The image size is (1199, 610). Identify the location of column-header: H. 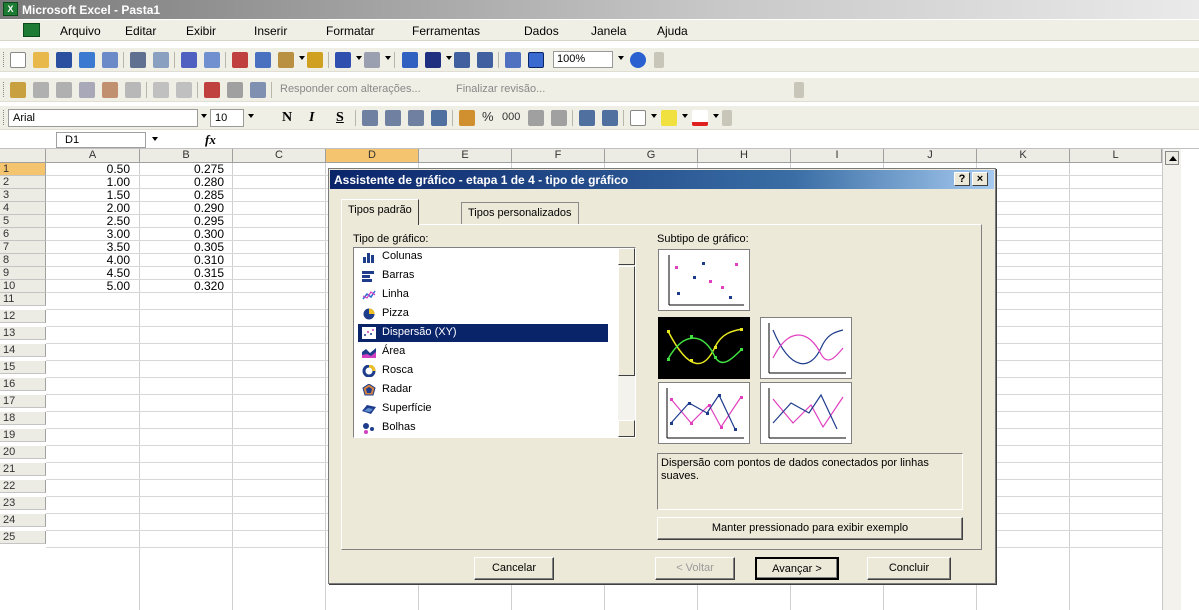
(744, 156).